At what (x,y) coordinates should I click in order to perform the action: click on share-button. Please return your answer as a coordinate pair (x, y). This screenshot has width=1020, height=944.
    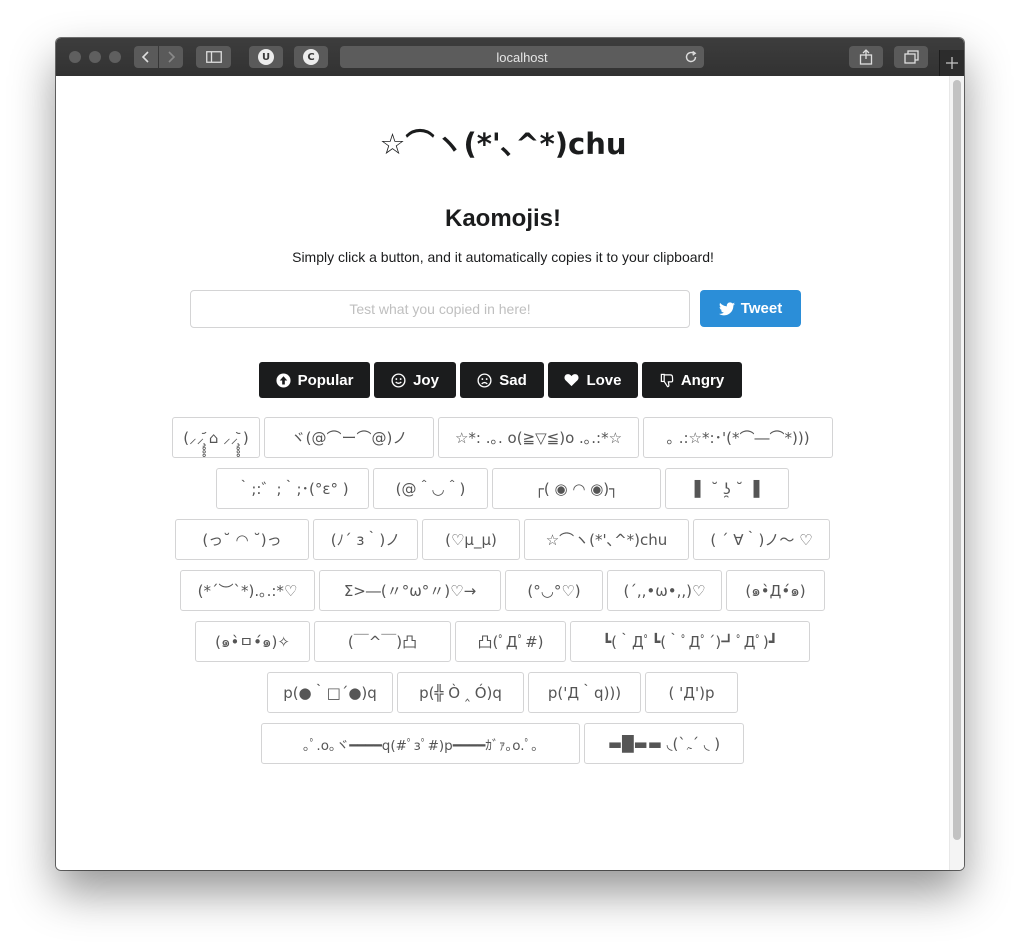
    Looking at the image, I should click on (866, 57).